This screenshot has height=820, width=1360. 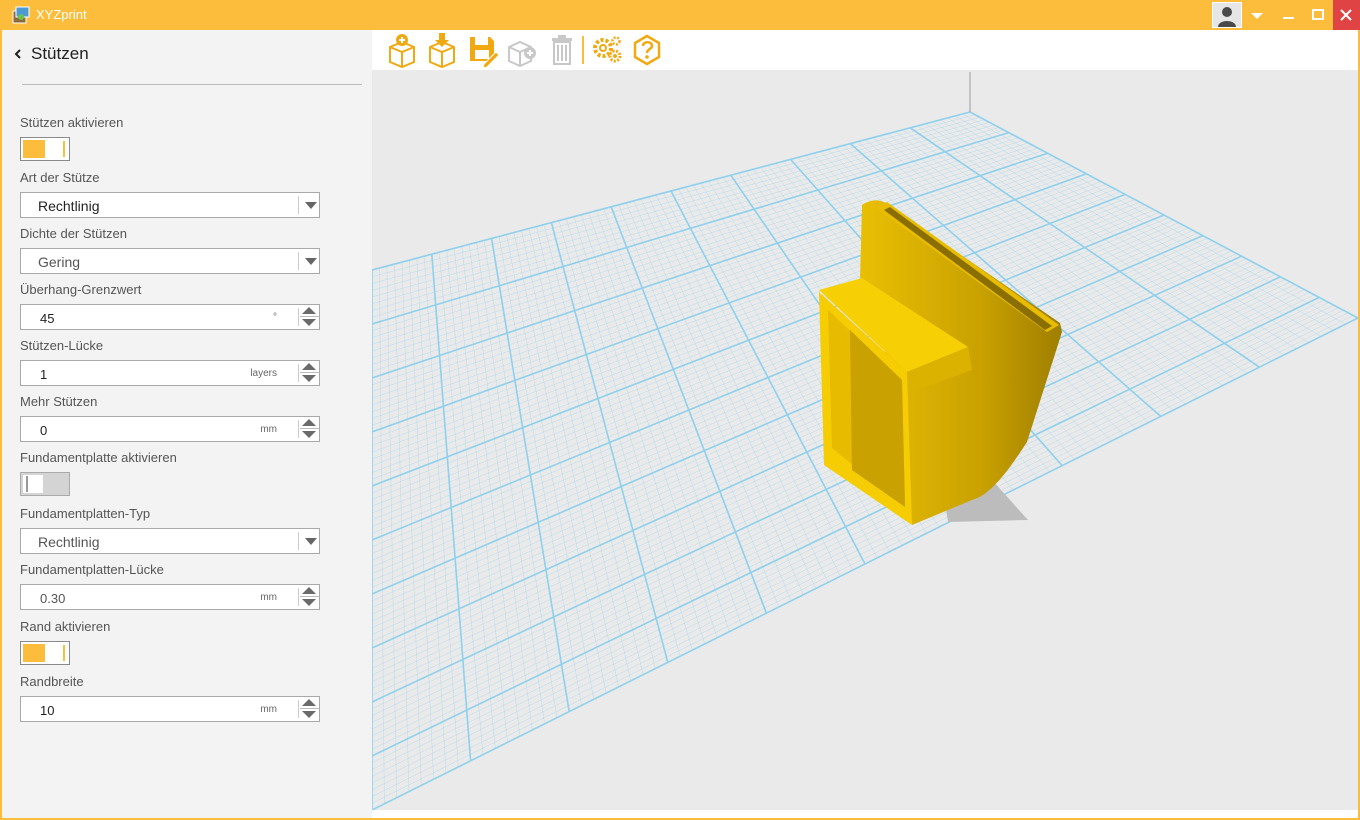 I want to click on support-type-select: Rechtlinig, so click(x=170, y=205).